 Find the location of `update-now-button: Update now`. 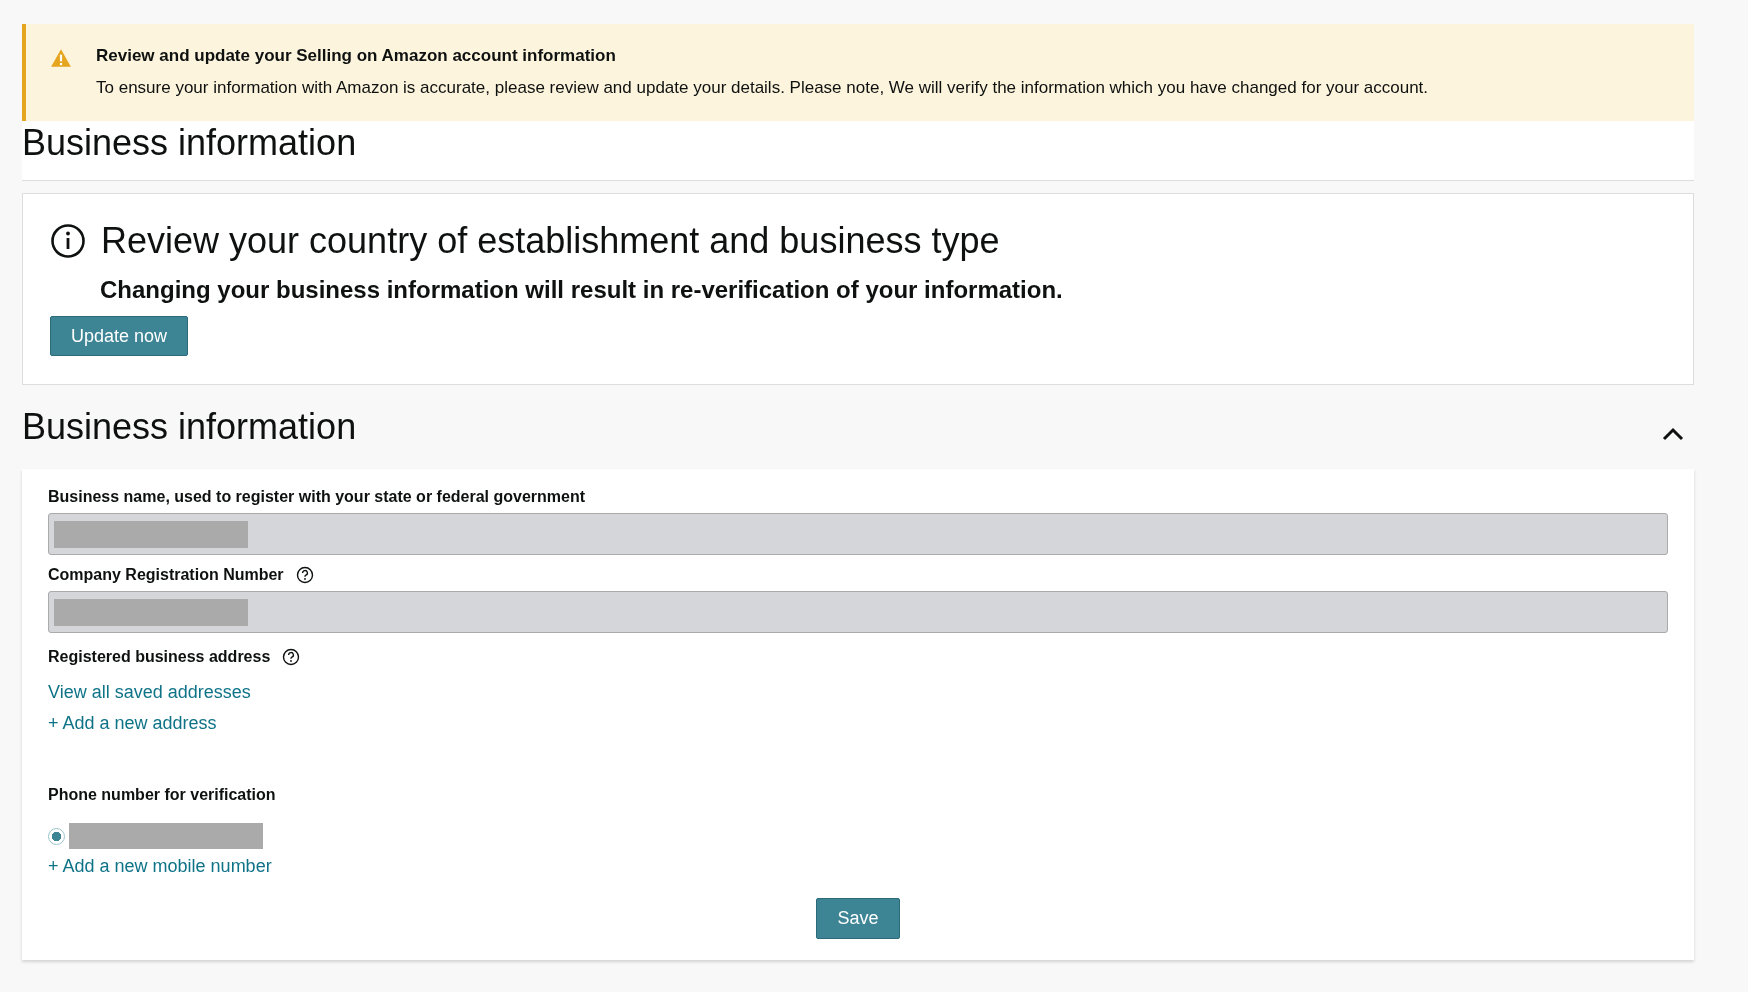

update-now-button: Update now is located at coordinates (119, 336).